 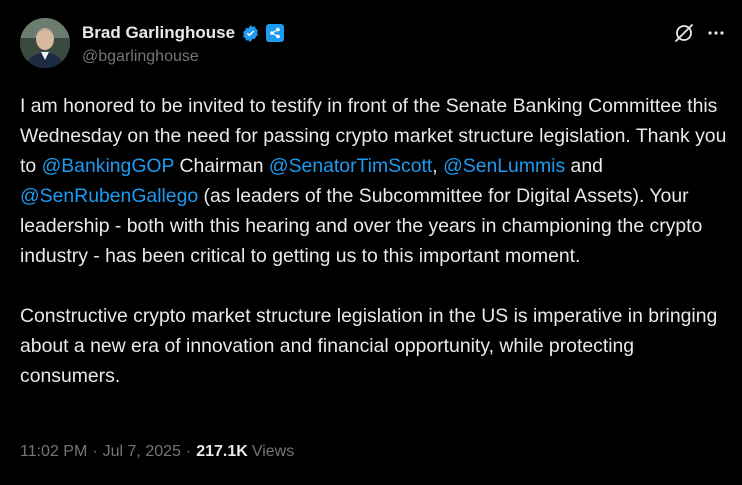 What do you see at coordinates (108, 166) in the screenshot?
I see `mention-bankinggop-link: @BankingGOP` at bounding box center [108, 166].